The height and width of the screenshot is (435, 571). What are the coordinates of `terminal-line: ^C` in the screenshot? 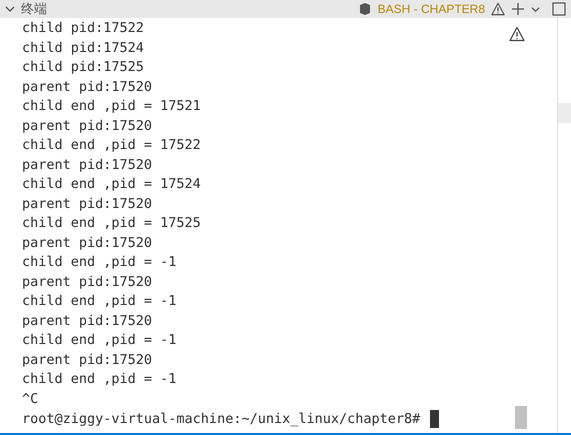 It's located at (30, 399).